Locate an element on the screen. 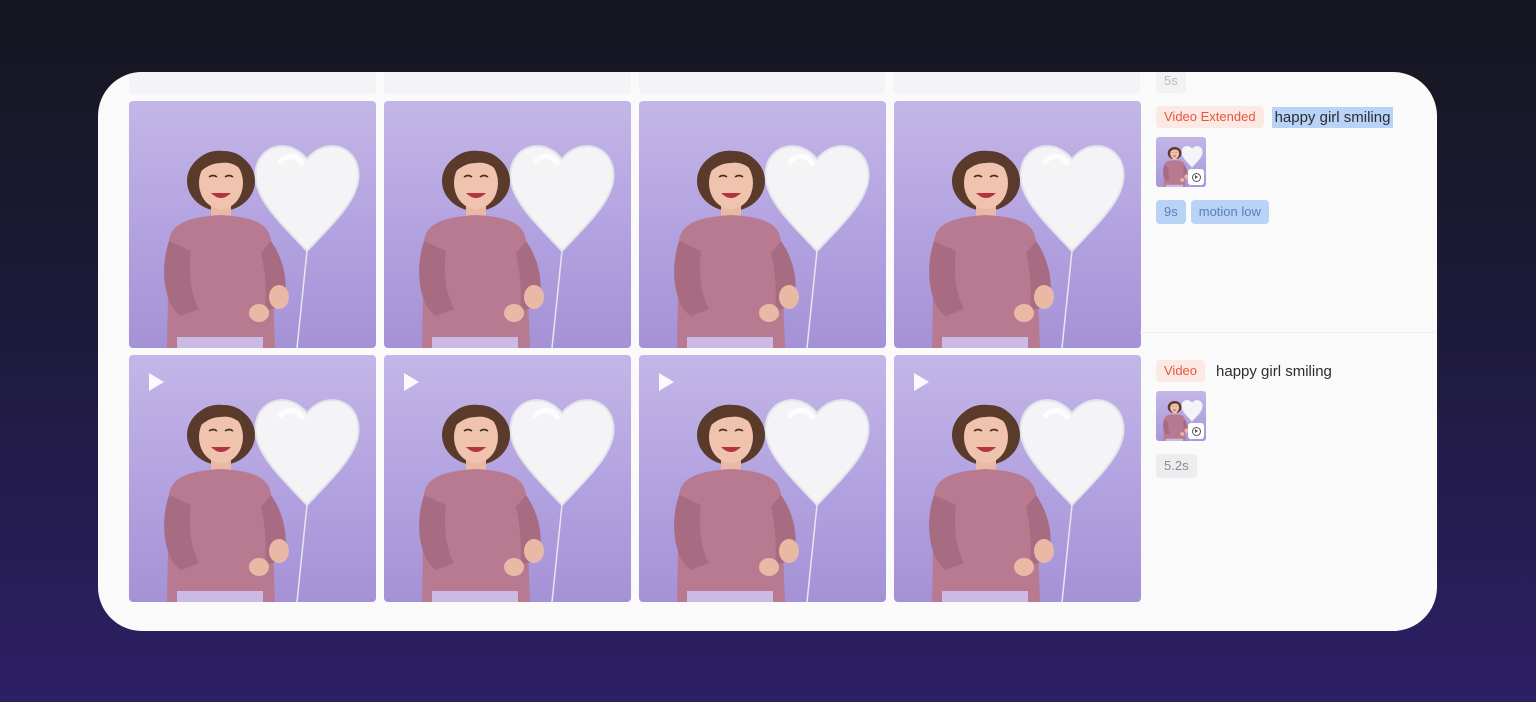 The image size is (1536, 702). duration-chip: 9s is located at coordinates (1171, 212).